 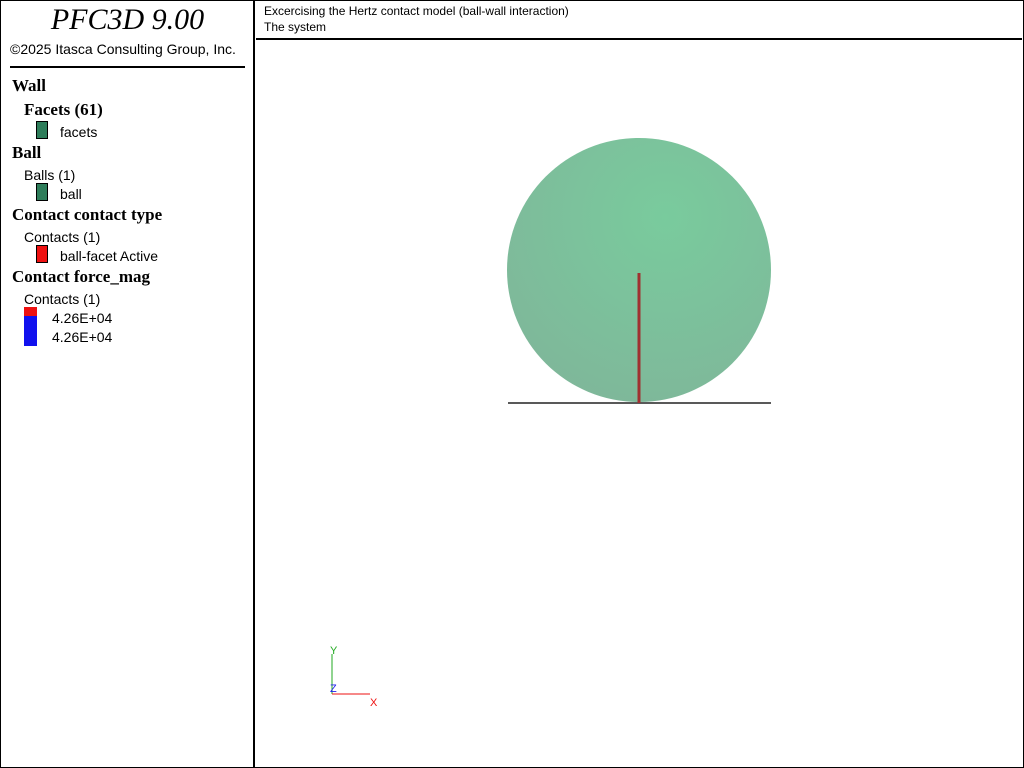 I want to click on legend-heading-ball: Ball, so click(x=27, y=152).